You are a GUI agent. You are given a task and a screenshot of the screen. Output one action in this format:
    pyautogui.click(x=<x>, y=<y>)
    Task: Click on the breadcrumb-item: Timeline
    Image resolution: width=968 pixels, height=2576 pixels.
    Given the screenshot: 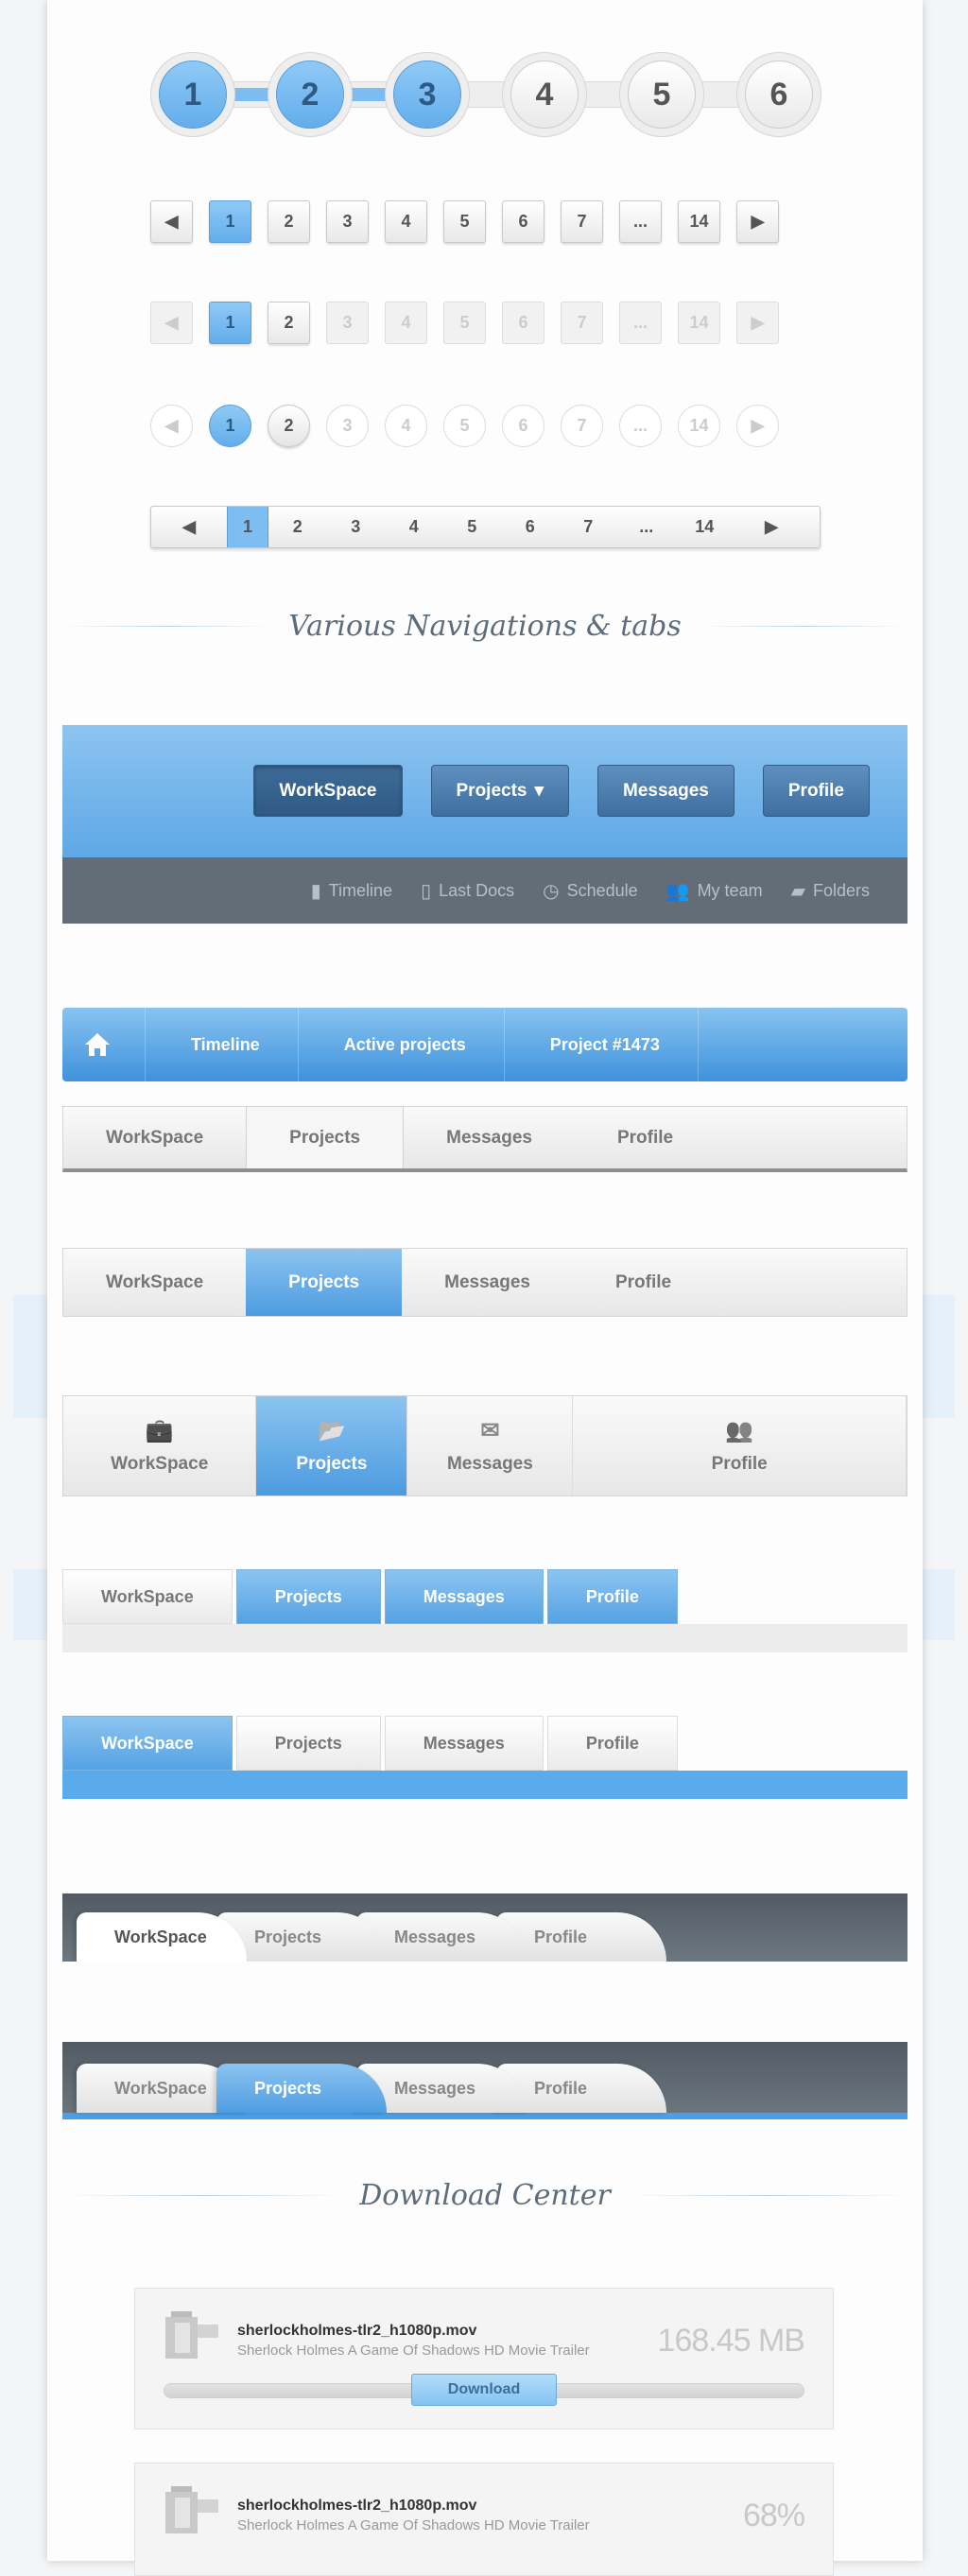 What is the action you would take?
    pyautogui.click(x=222, y=1044)
    